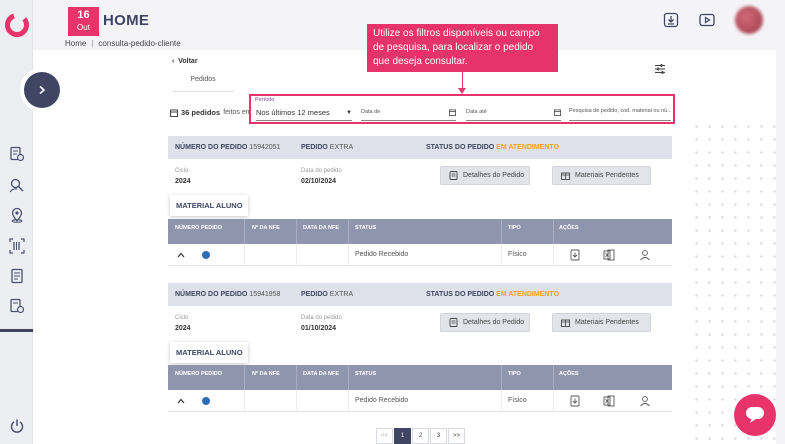 This screenshot has width=785, height=444. Describe the element at coordinates (203, 82) in the screenshot. I see `tab-pedidos: Pedidos` at that location.